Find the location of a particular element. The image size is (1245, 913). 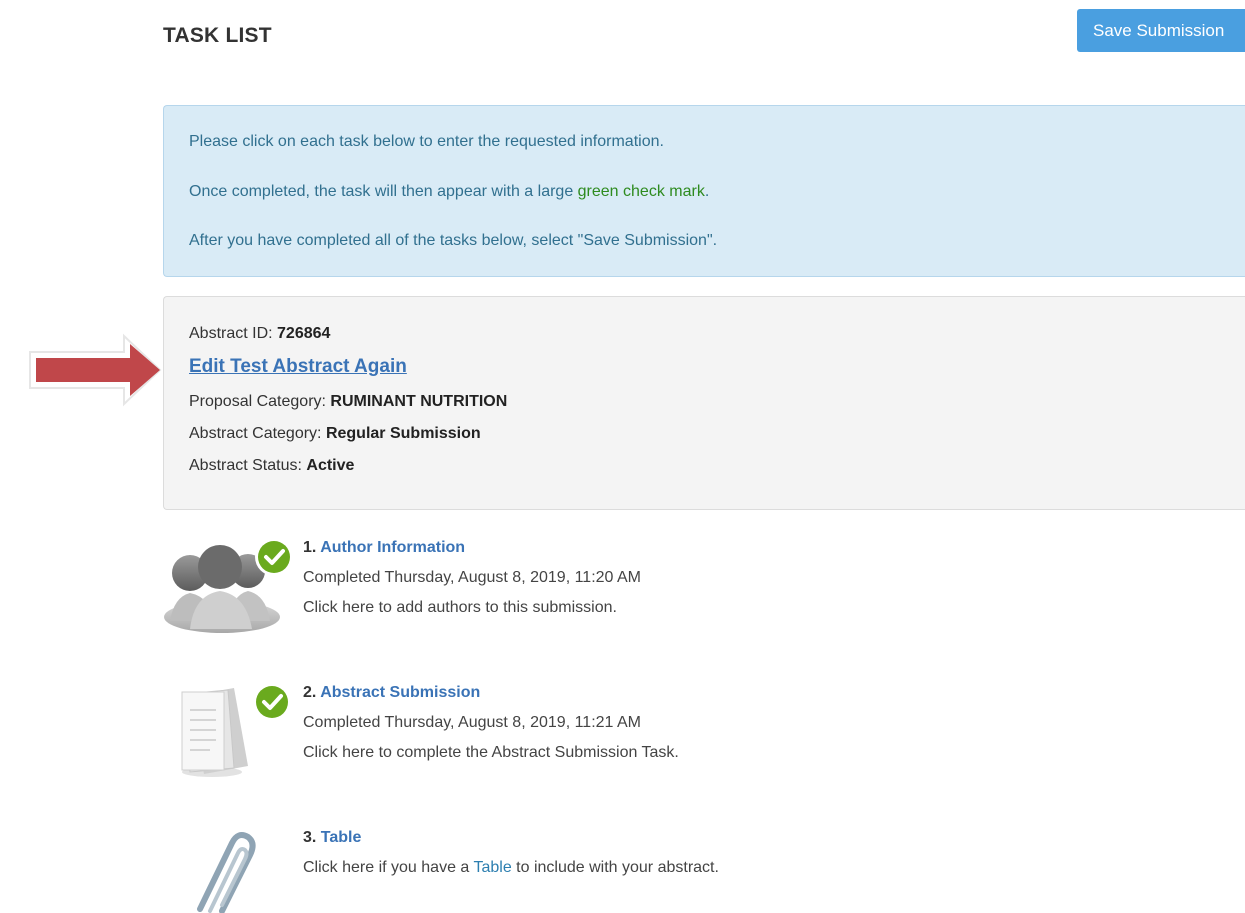

paperclip-icon is located at coordinates (226, 872).